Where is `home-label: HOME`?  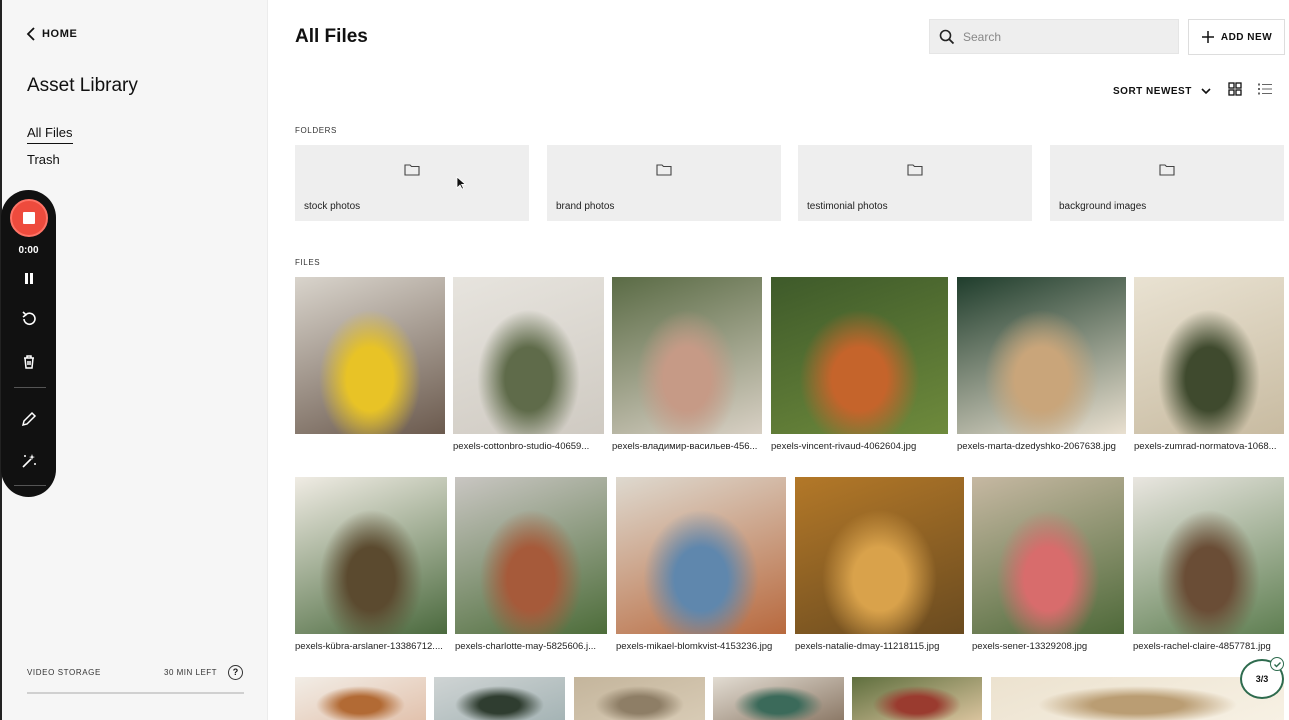
home-label: HOME is located at coordinates (60, 34).